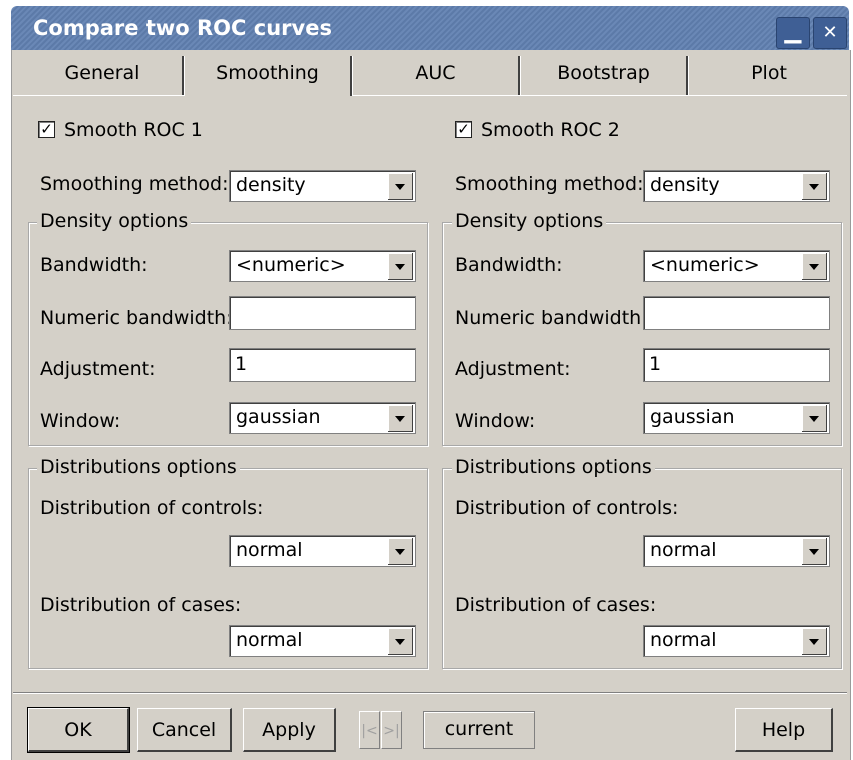 Image resolution: width=853 pixels, height=760 pixels. Describe the element at coordinates (479, 730) in the screenshot. I see `current-page-indicator: current` at that location.